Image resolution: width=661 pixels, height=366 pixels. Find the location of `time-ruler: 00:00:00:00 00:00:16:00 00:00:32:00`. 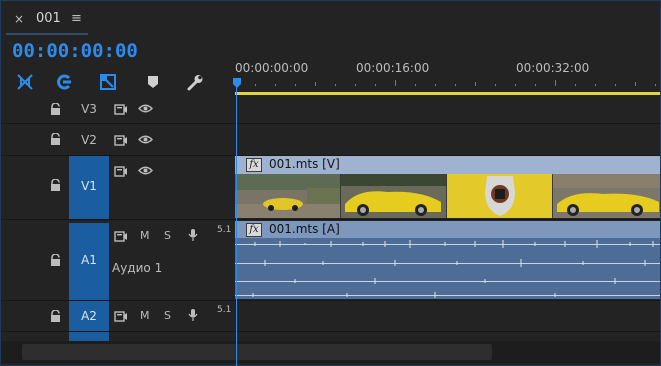

time-ruler: 00:00:00:00 00:00:16:00 00:00:32:00 is located at coordinates (448, 77).